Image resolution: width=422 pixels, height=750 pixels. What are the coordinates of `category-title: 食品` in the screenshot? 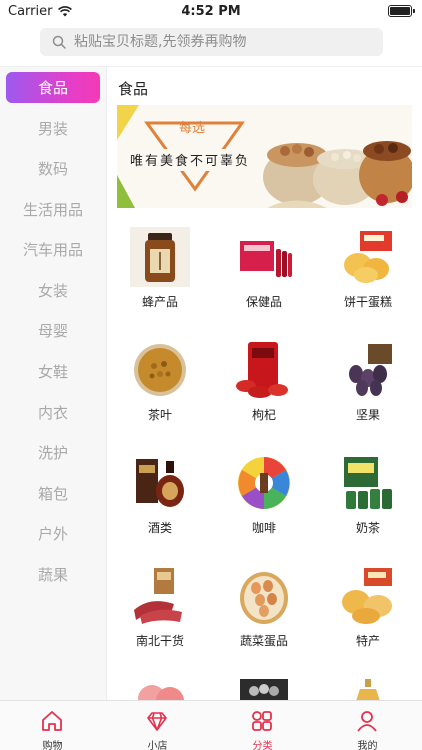 It's located at (133, 89).